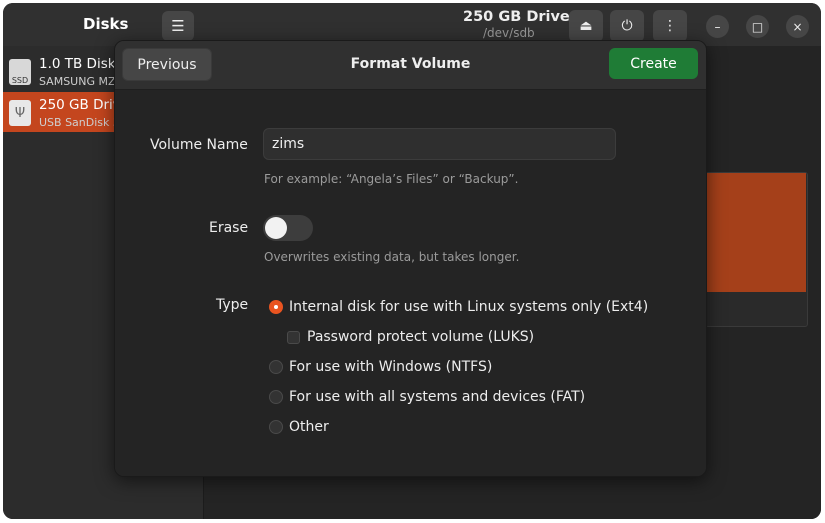  What do you see at coordinates (756, 232) in the screenshot?
I see `partition-block` at bounding box center [756, 232].